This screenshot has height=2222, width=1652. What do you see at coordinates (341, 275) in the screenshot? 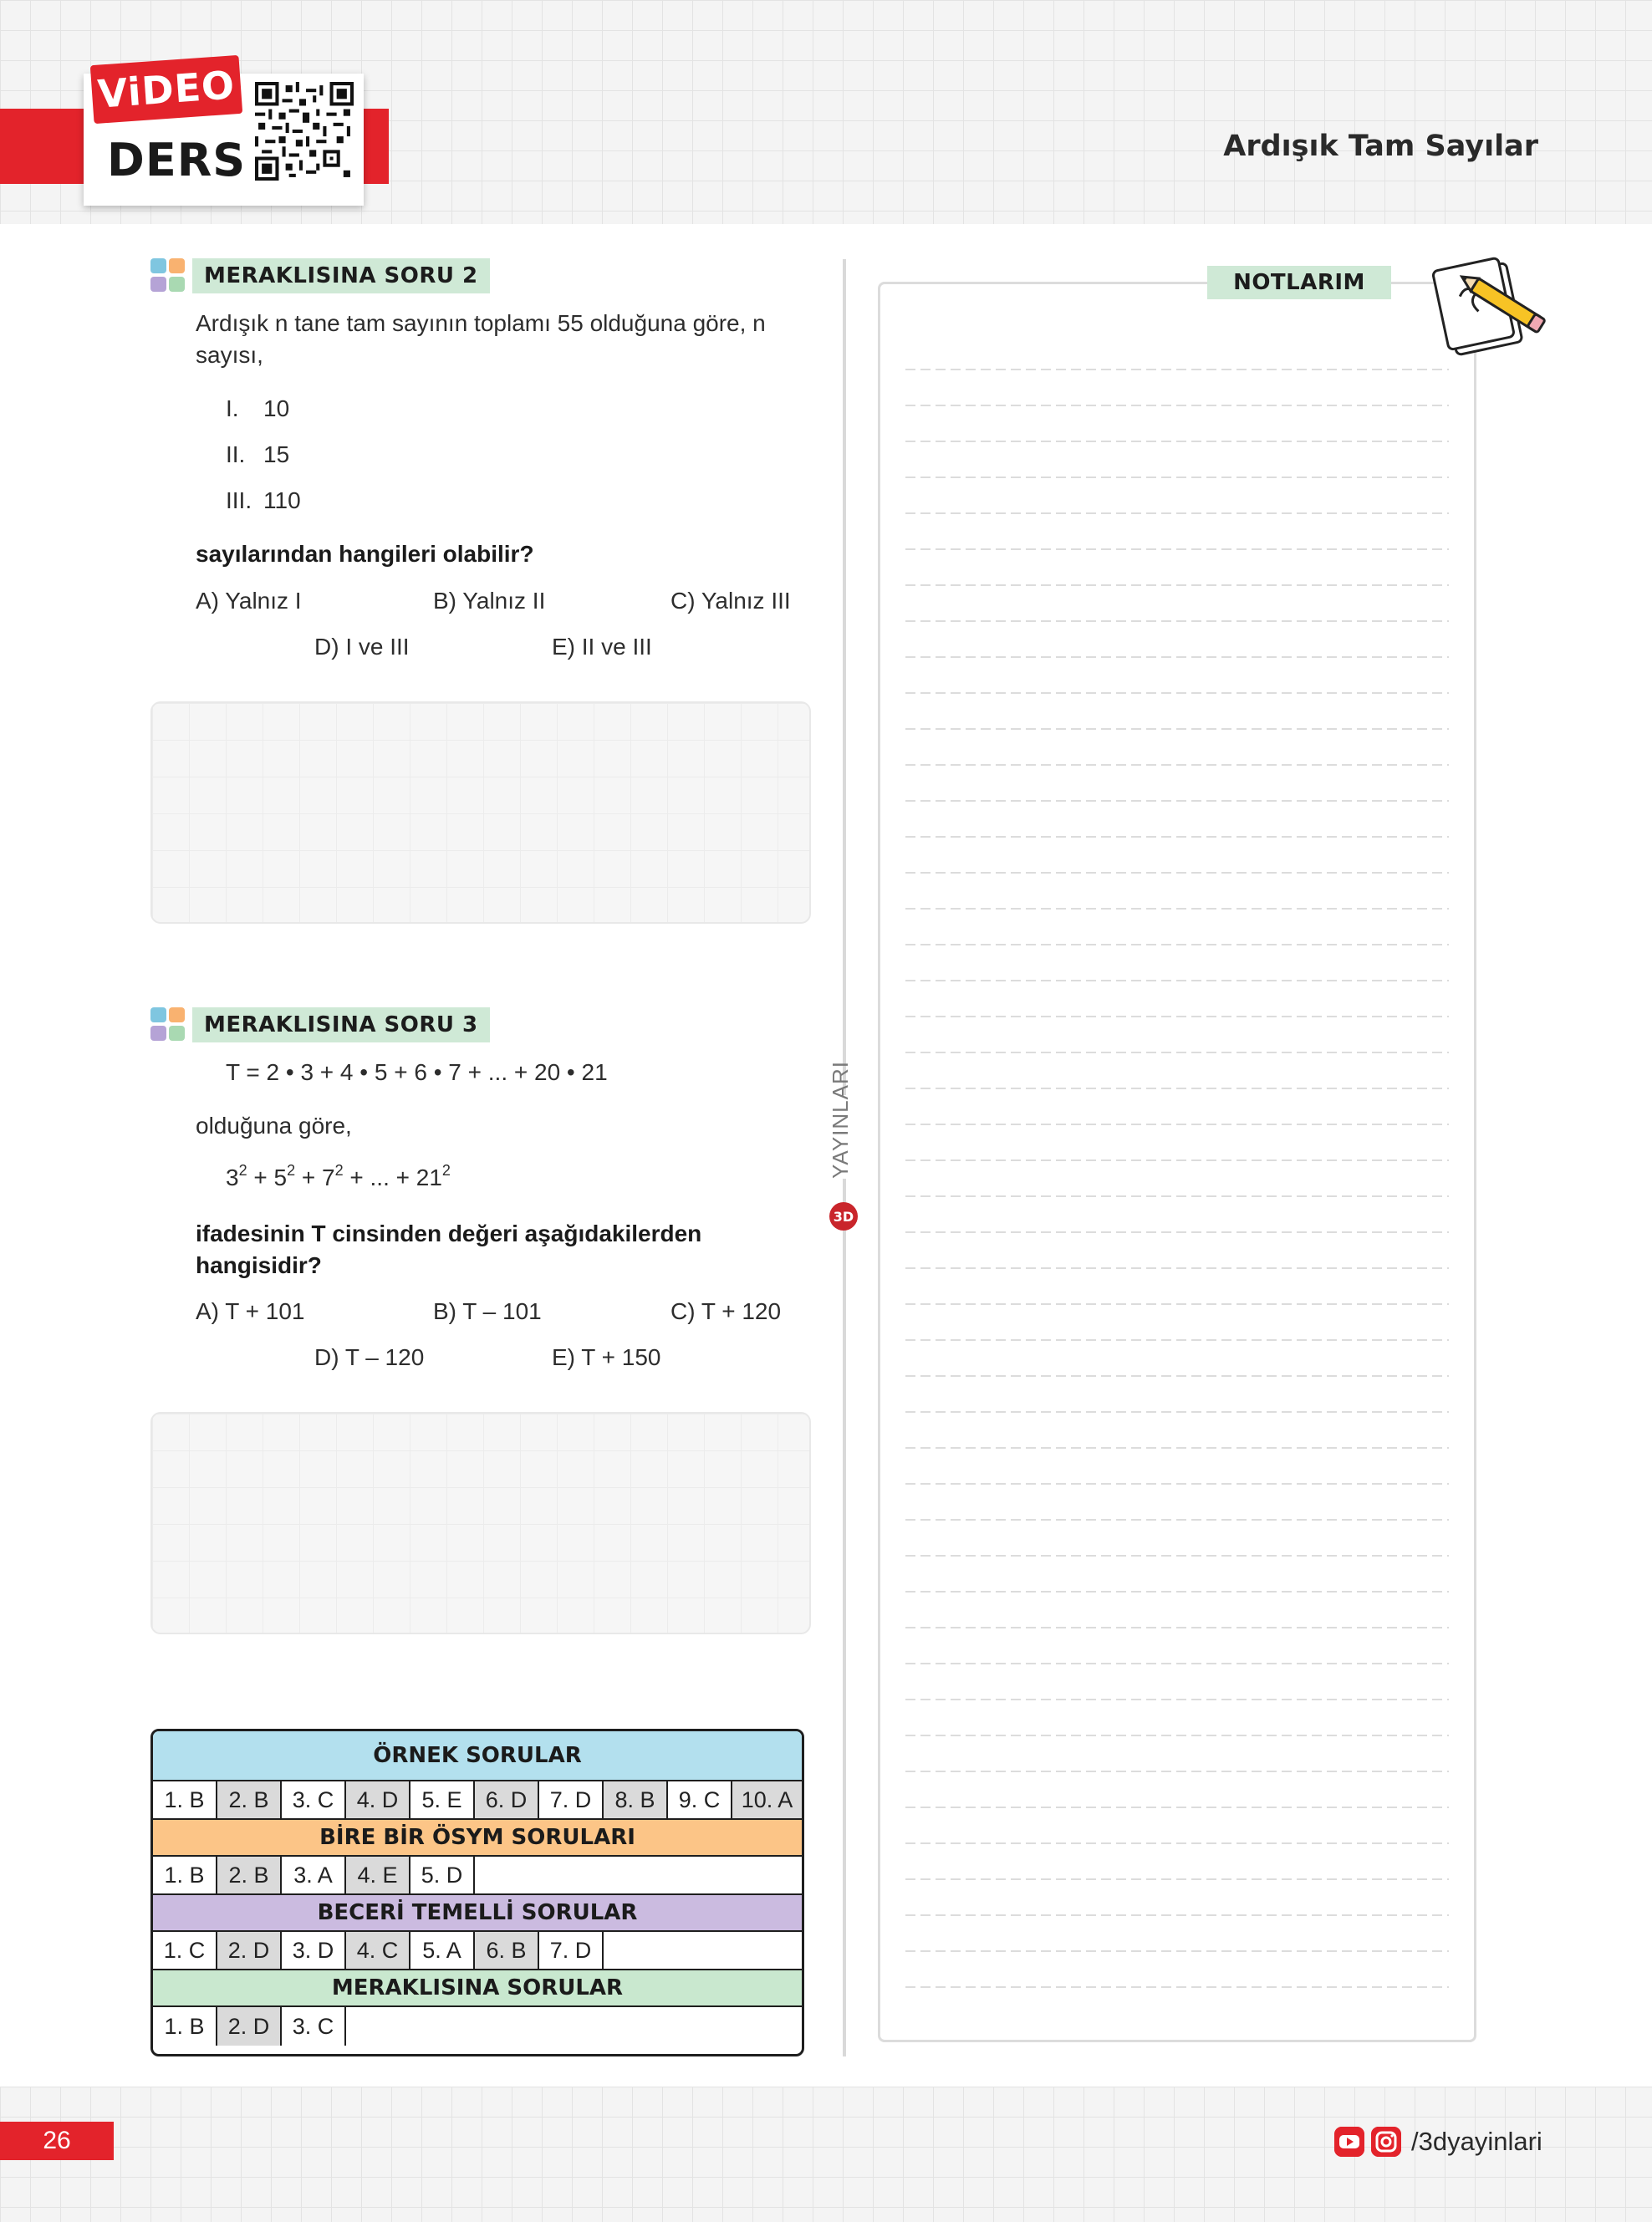
I see `question-2-label: MERAKLISINA SORU 2` at bounding box center [341, 275].